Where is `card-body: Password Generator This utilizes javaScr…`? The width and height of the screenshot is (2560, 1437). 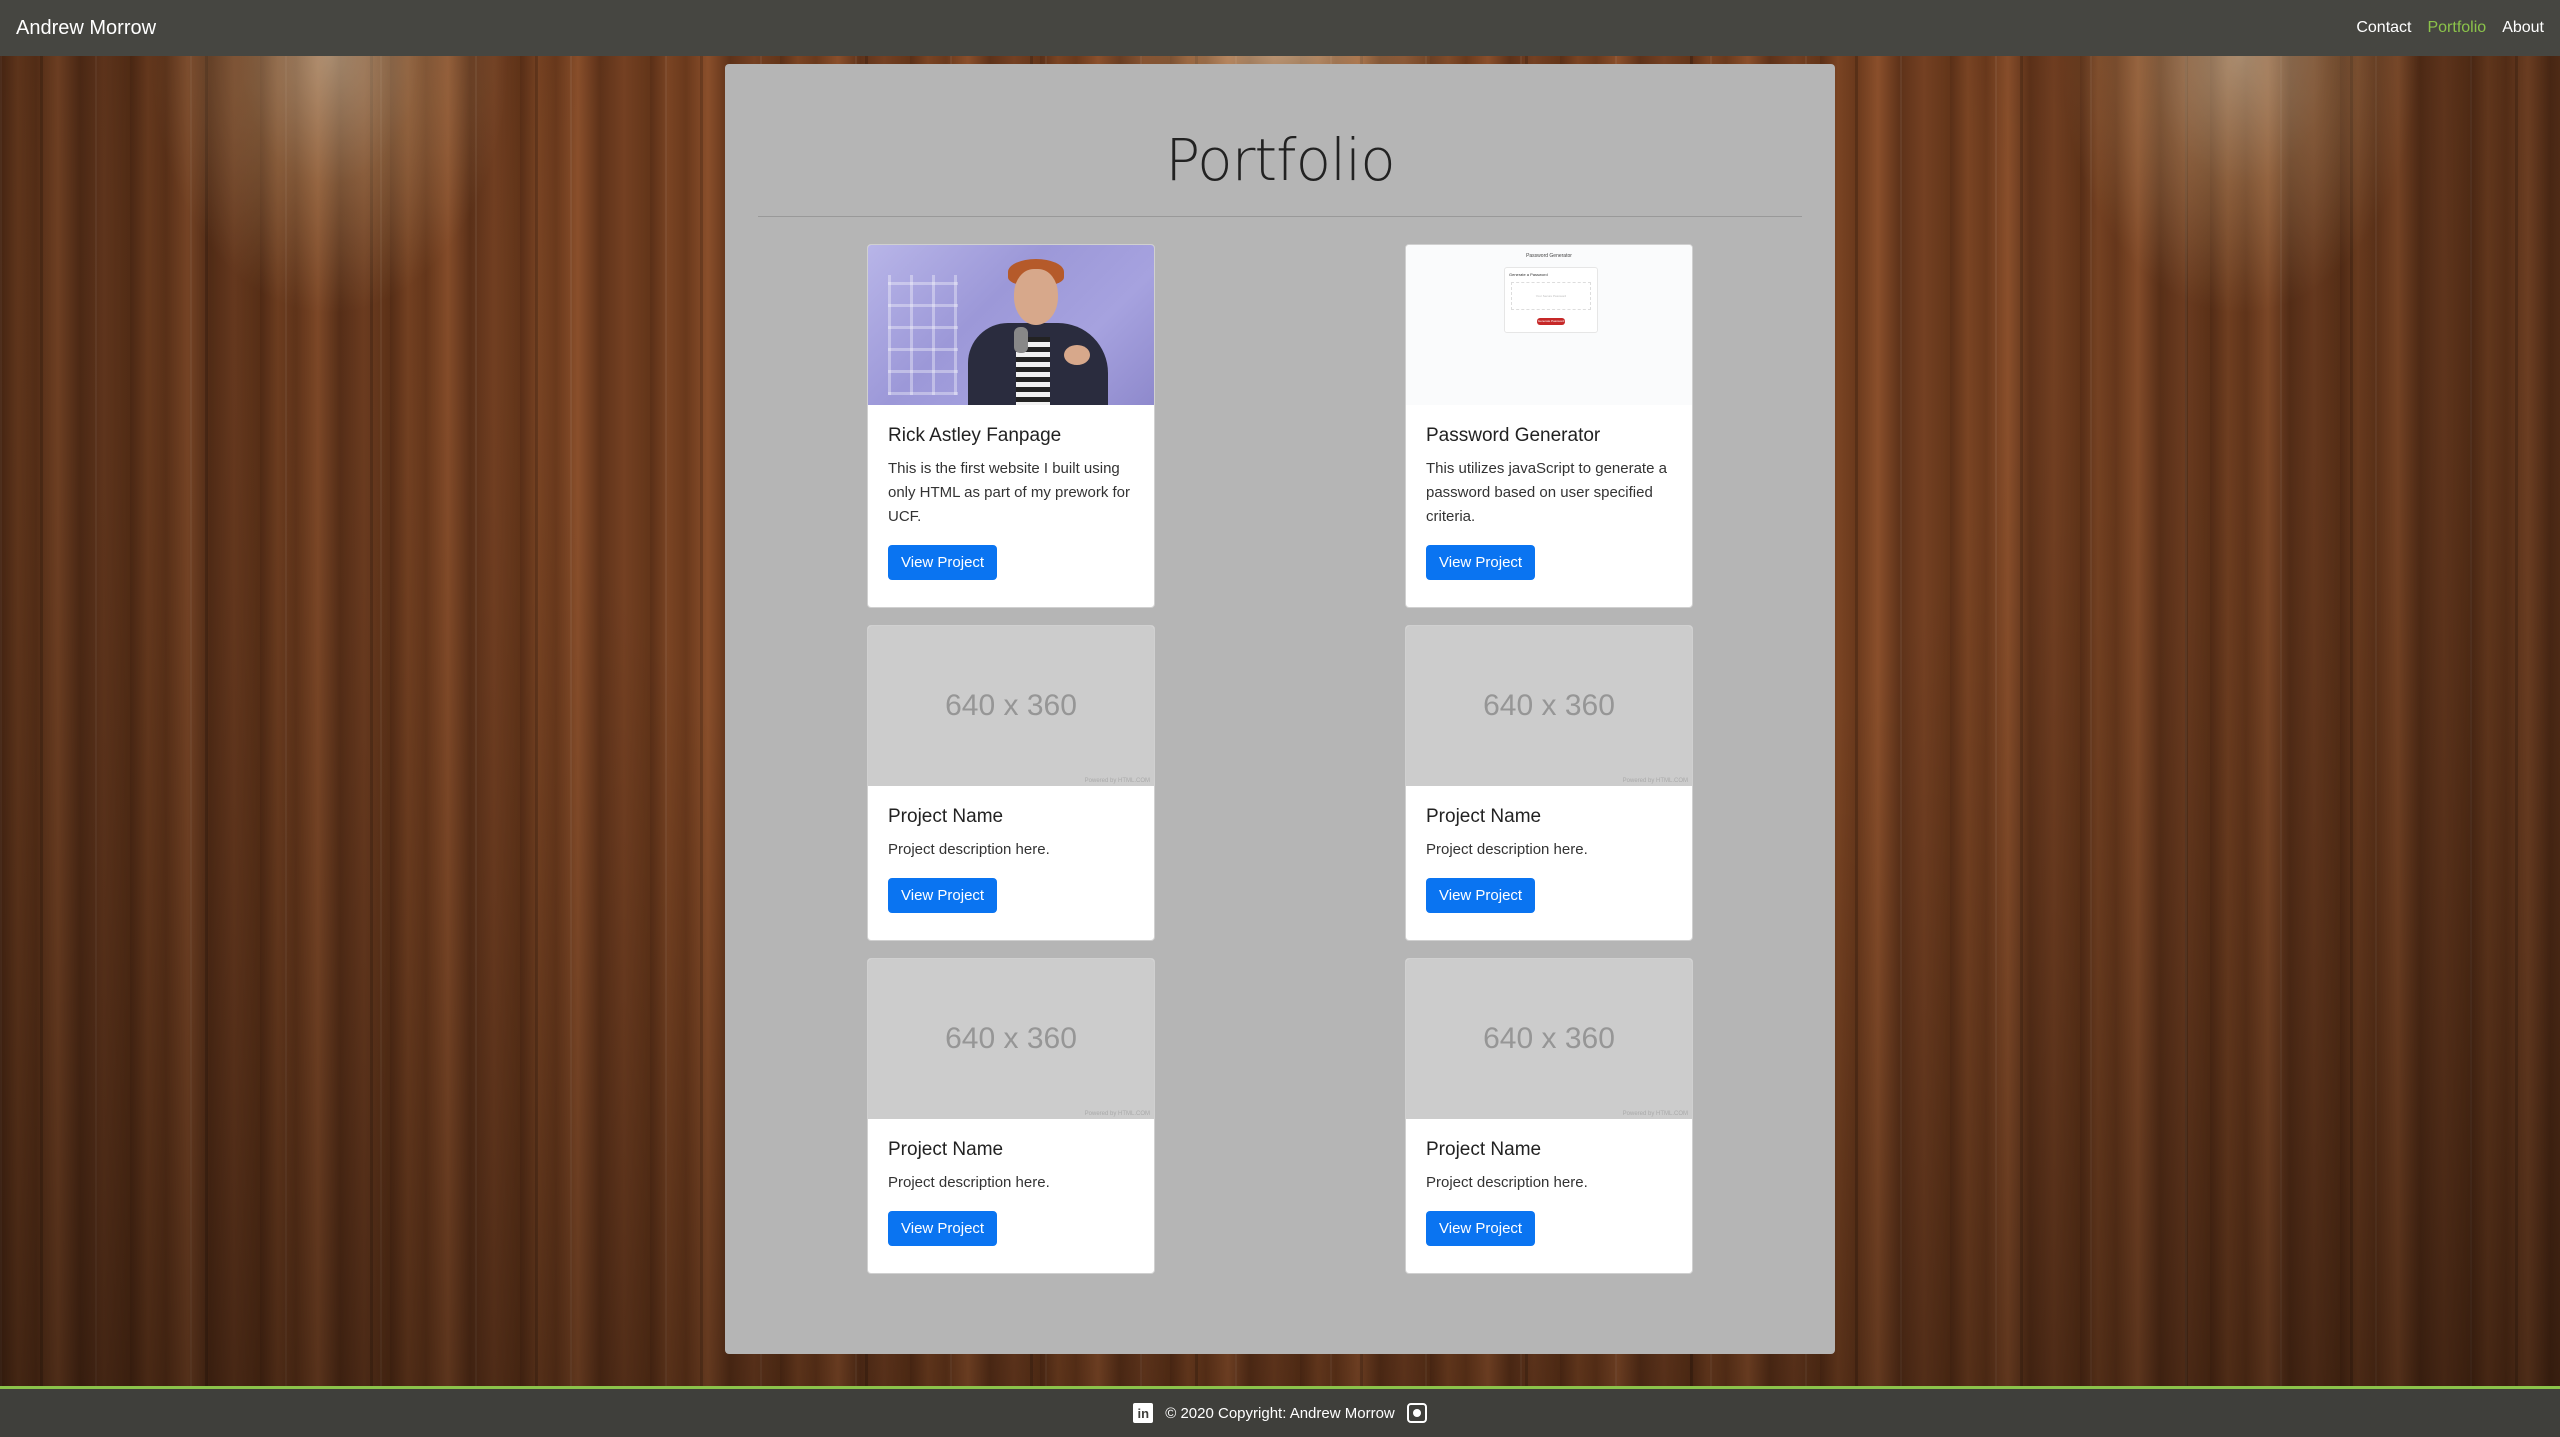 card-body: Password Generator This utilizes javaScr… is located at coordinates (1549, 502).